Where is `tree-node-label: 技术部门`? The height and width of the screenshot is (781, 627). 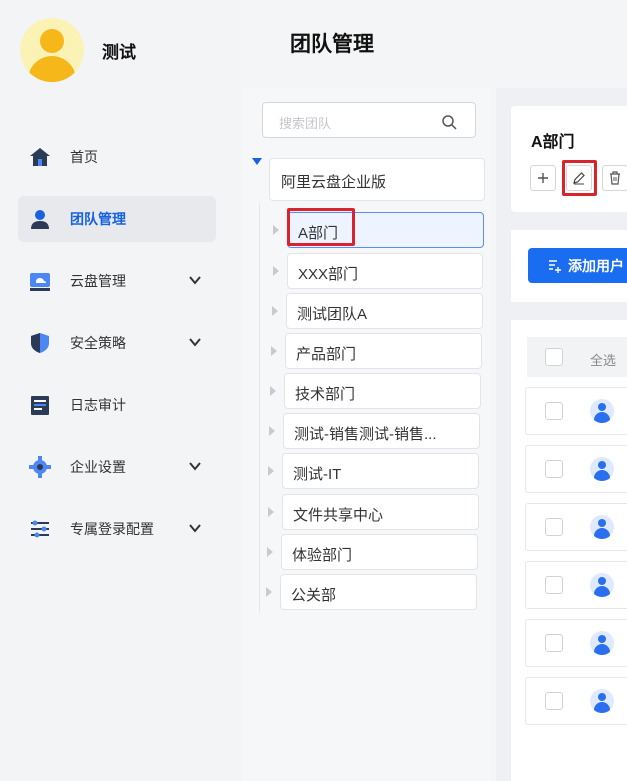 tree-node-label: 技术部门 is located at coordinates (382, 391).